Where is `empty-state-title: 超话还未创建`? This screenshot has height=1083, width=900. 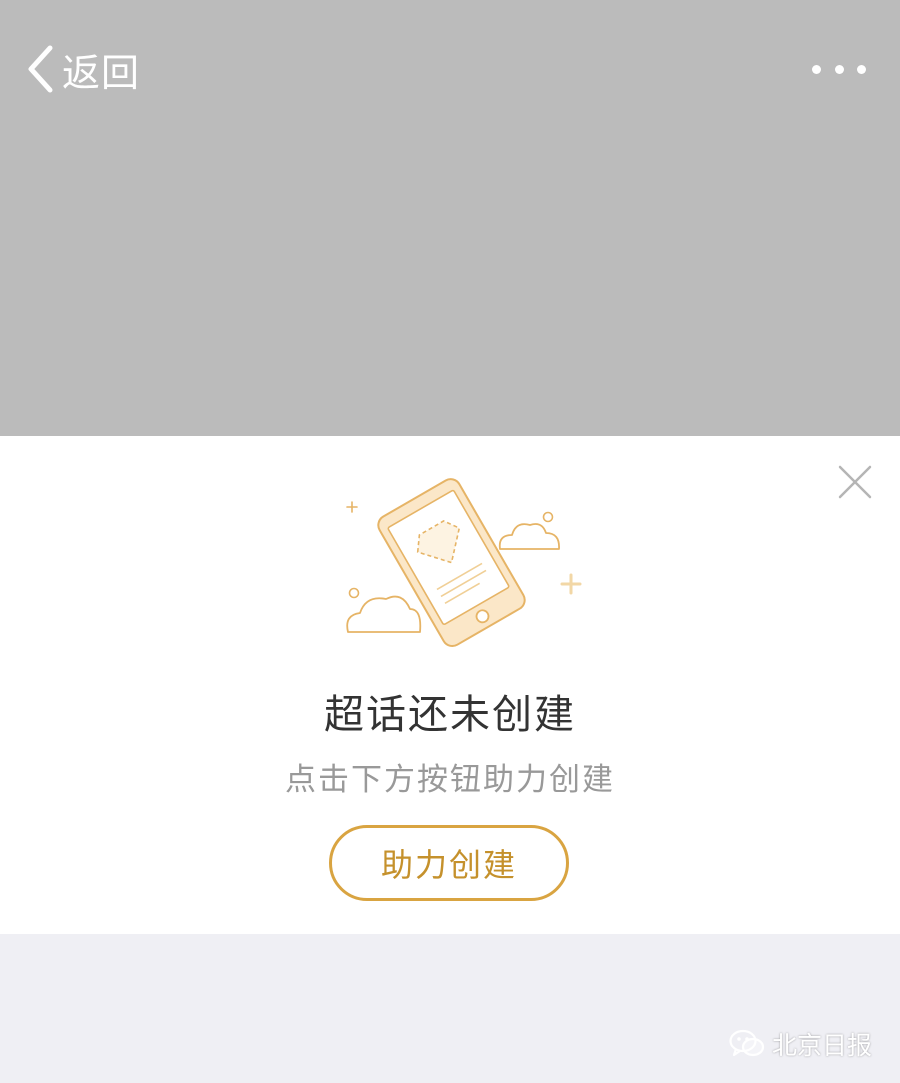 empty-state-title: 超话还未创建 is located at coordinates (450, 715).